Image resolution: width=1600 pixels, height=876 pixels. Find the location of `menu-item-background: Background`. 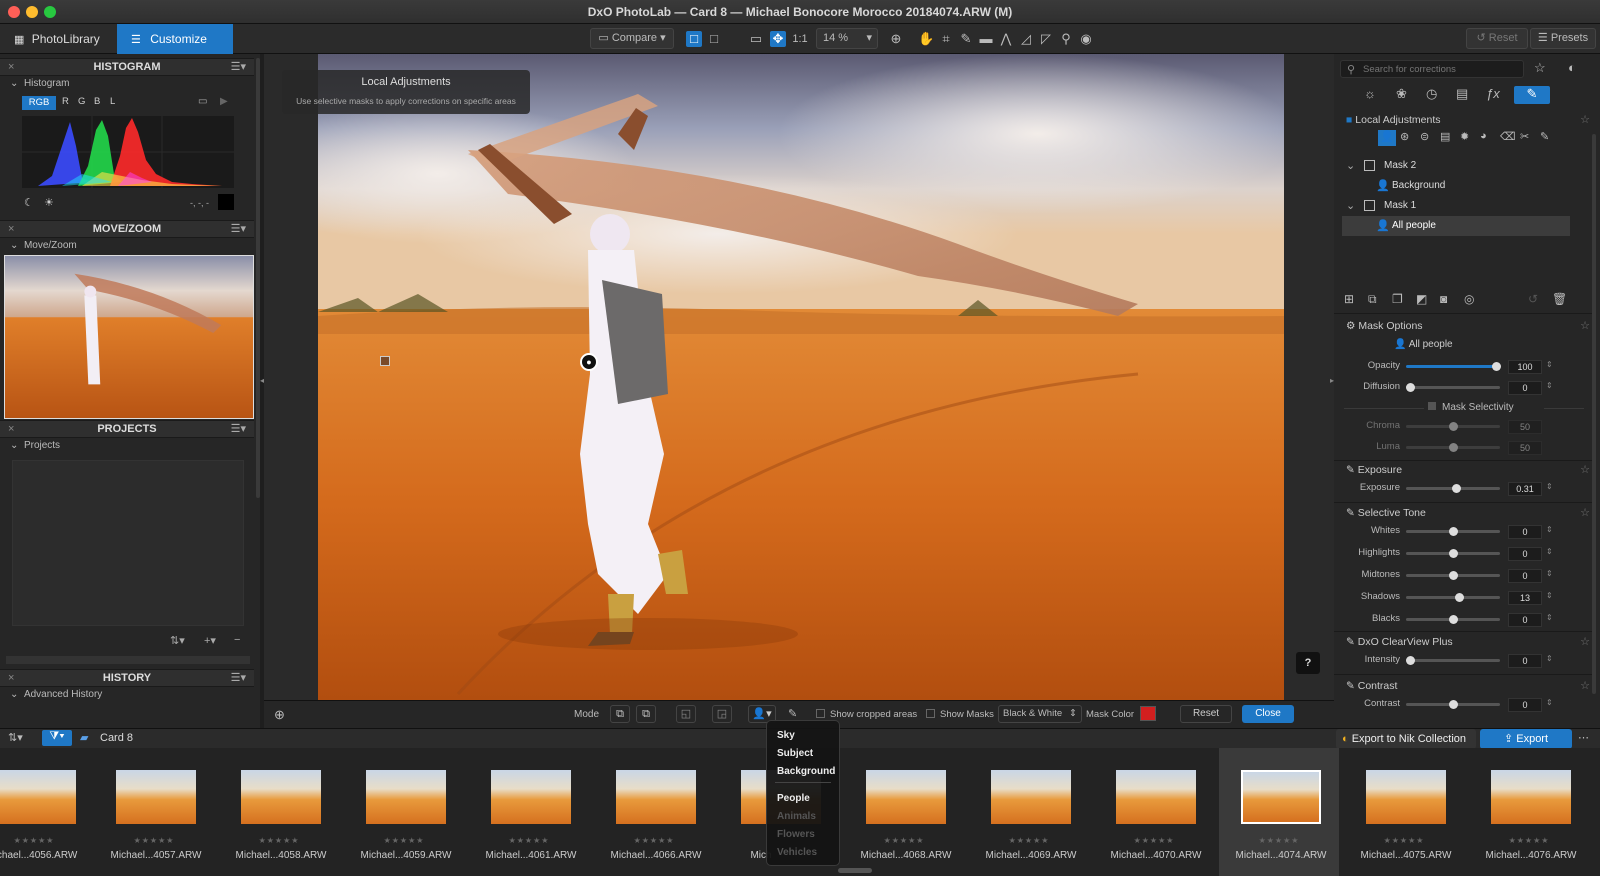

menu-item-background: Background is located at coordinates (806, 771).